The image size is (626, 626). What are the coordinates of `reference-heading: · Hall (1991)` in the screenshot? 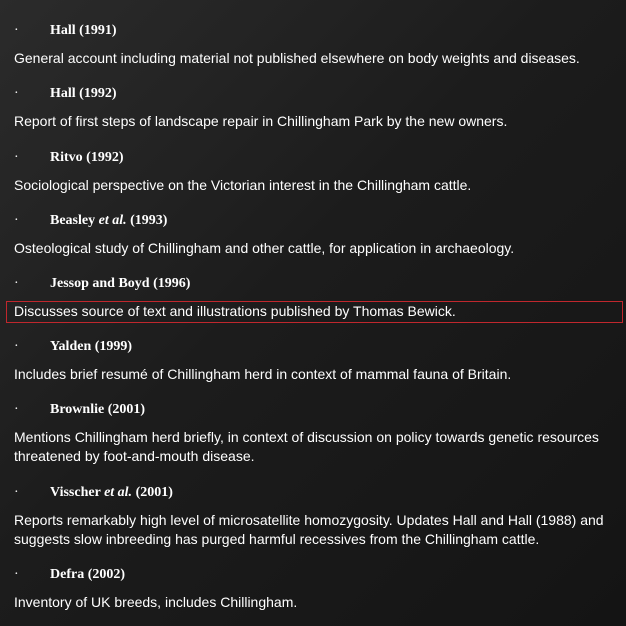 It's located at (65, 31).